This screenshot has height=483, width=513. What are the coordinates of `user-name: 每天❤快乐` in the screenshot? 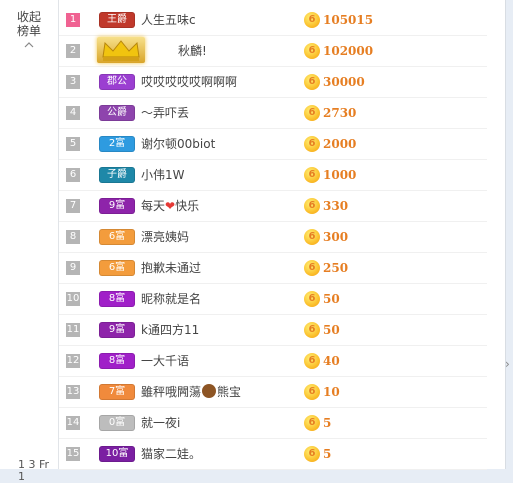 It's located at (170, 206).